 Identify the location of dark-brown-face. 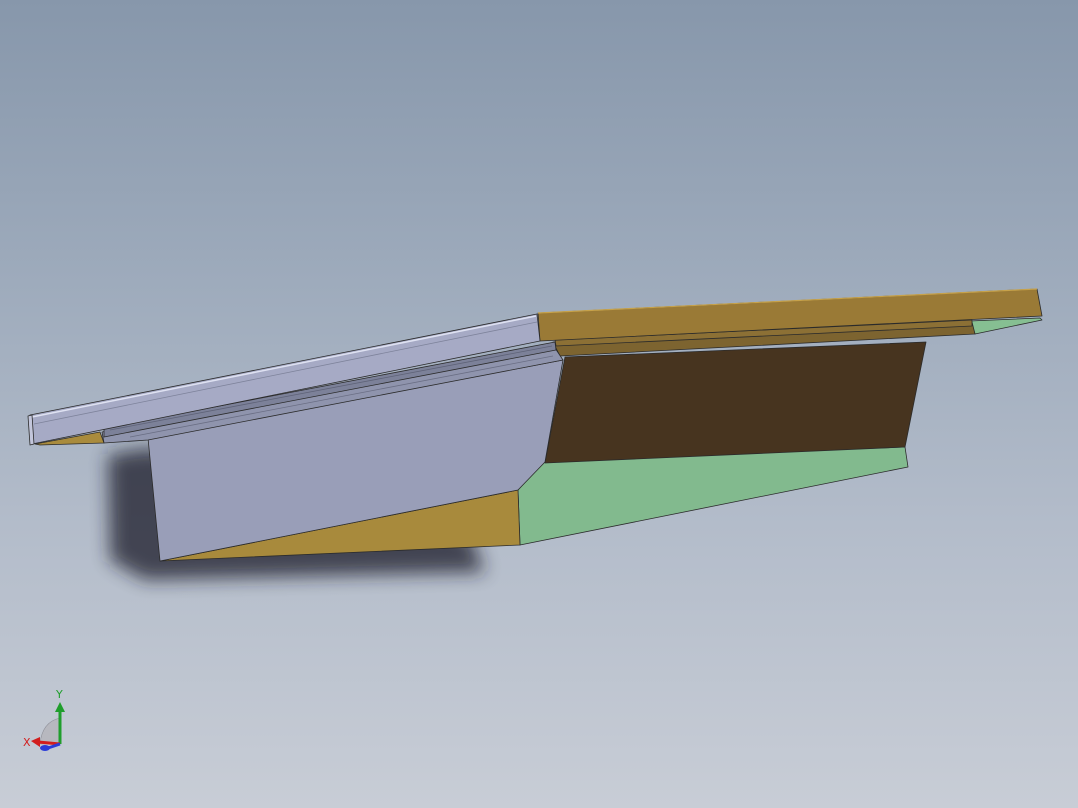
(735, 402).